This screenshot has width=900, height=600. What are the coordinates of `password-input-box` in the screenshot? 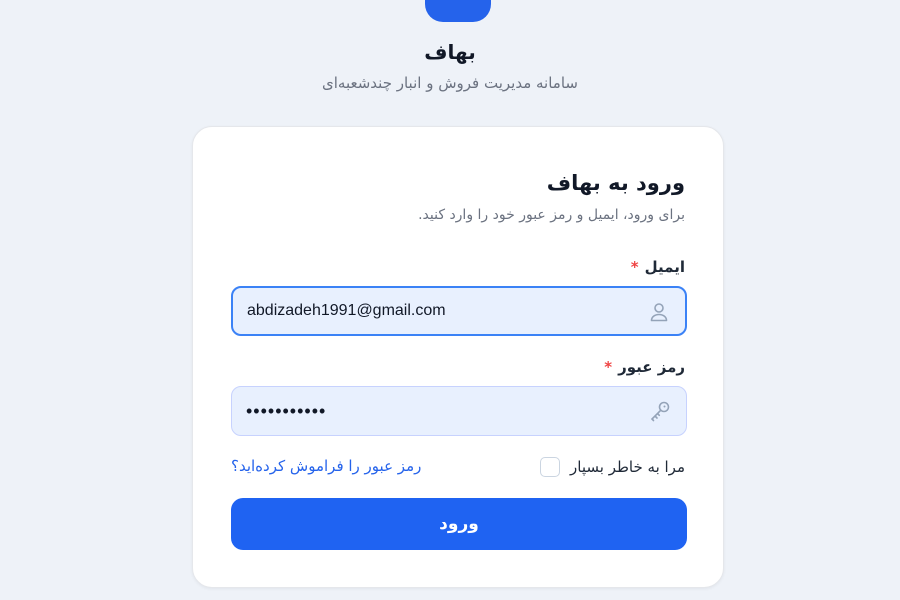 It's located at (459, 411).